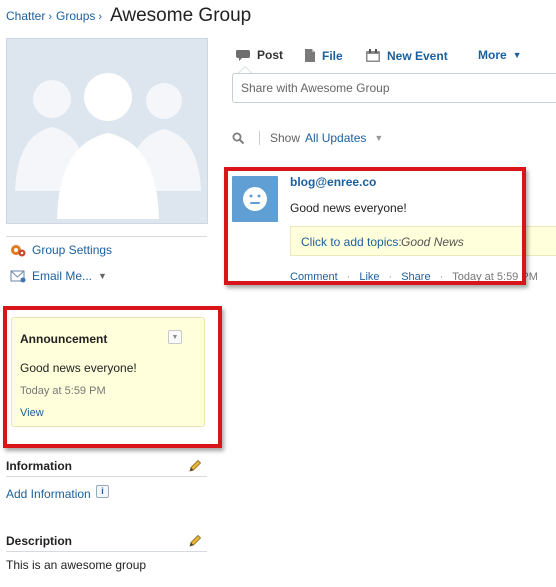 This screenshot has height=587, width=556. I want to click on group-settings-label: Group Settings, so click(72, 250).